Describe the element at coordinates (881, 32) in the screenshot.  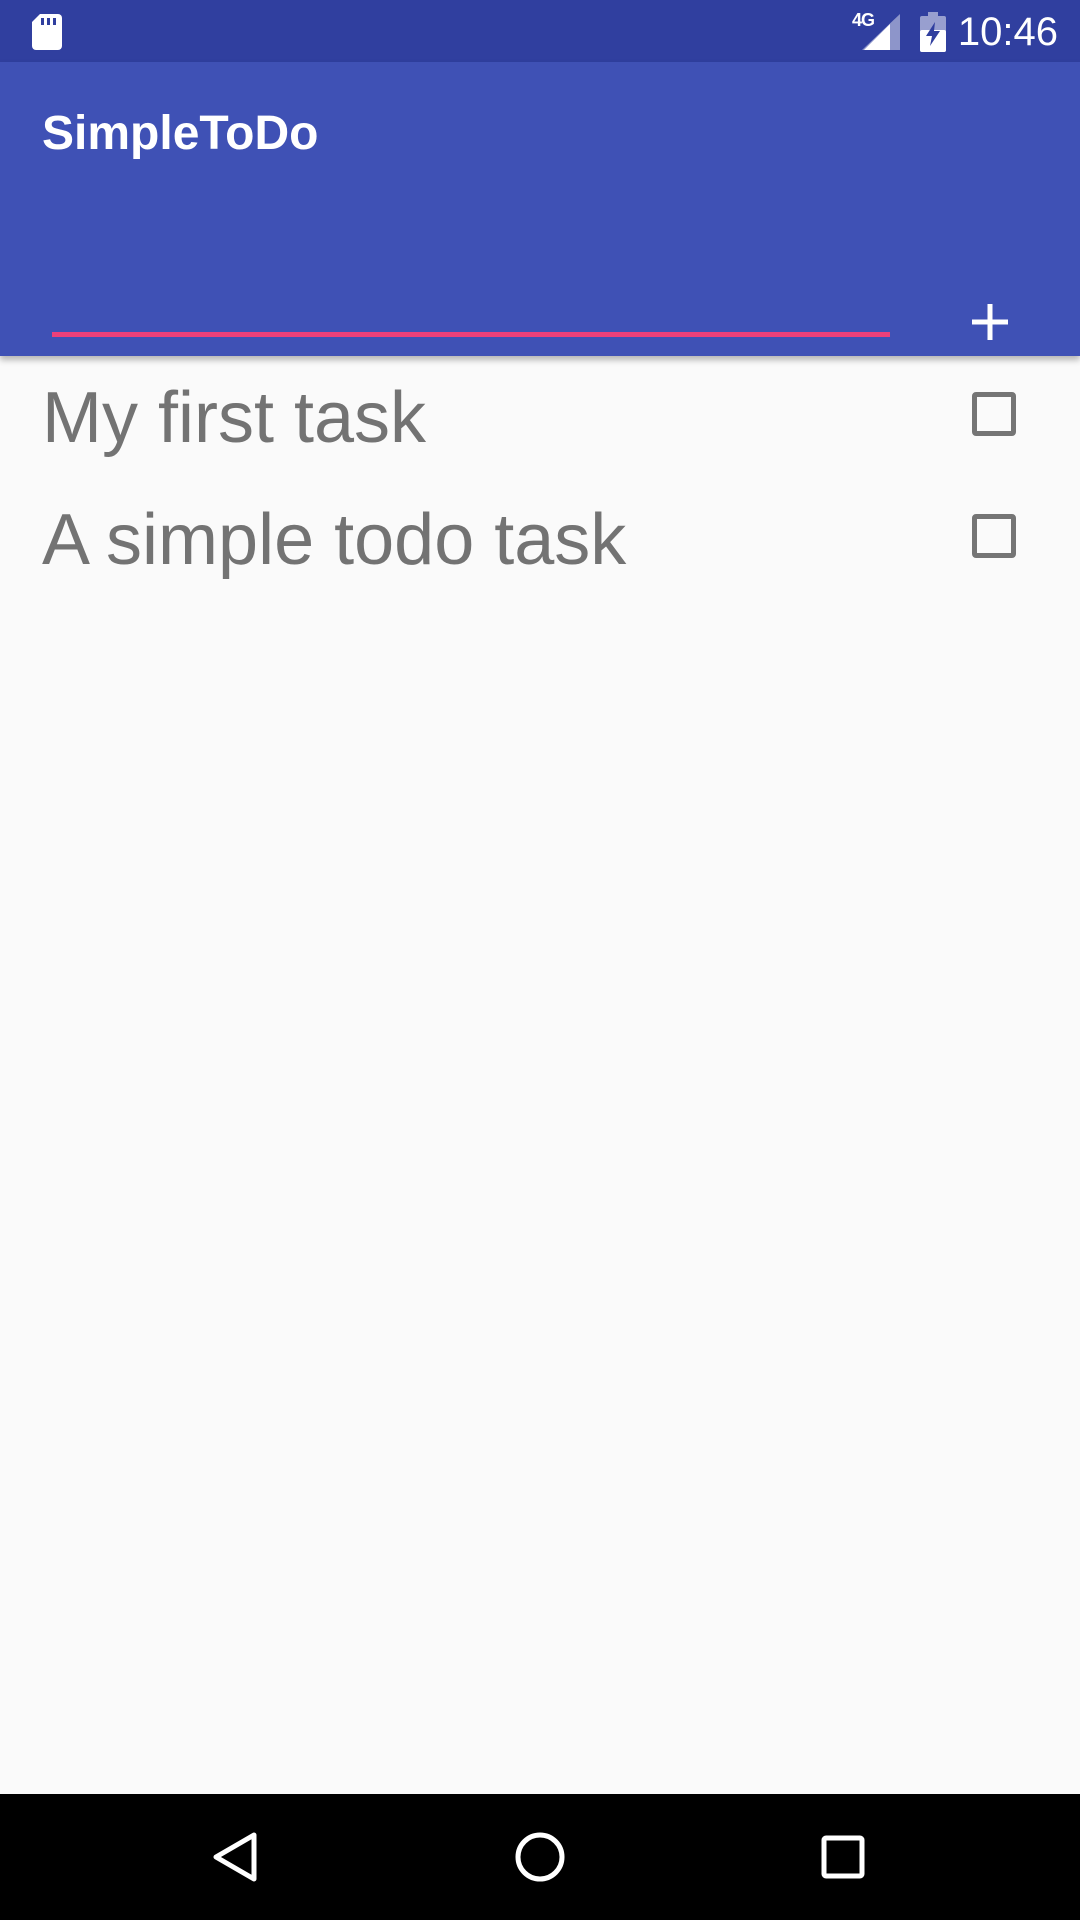
I see `signal-icon` at that location.